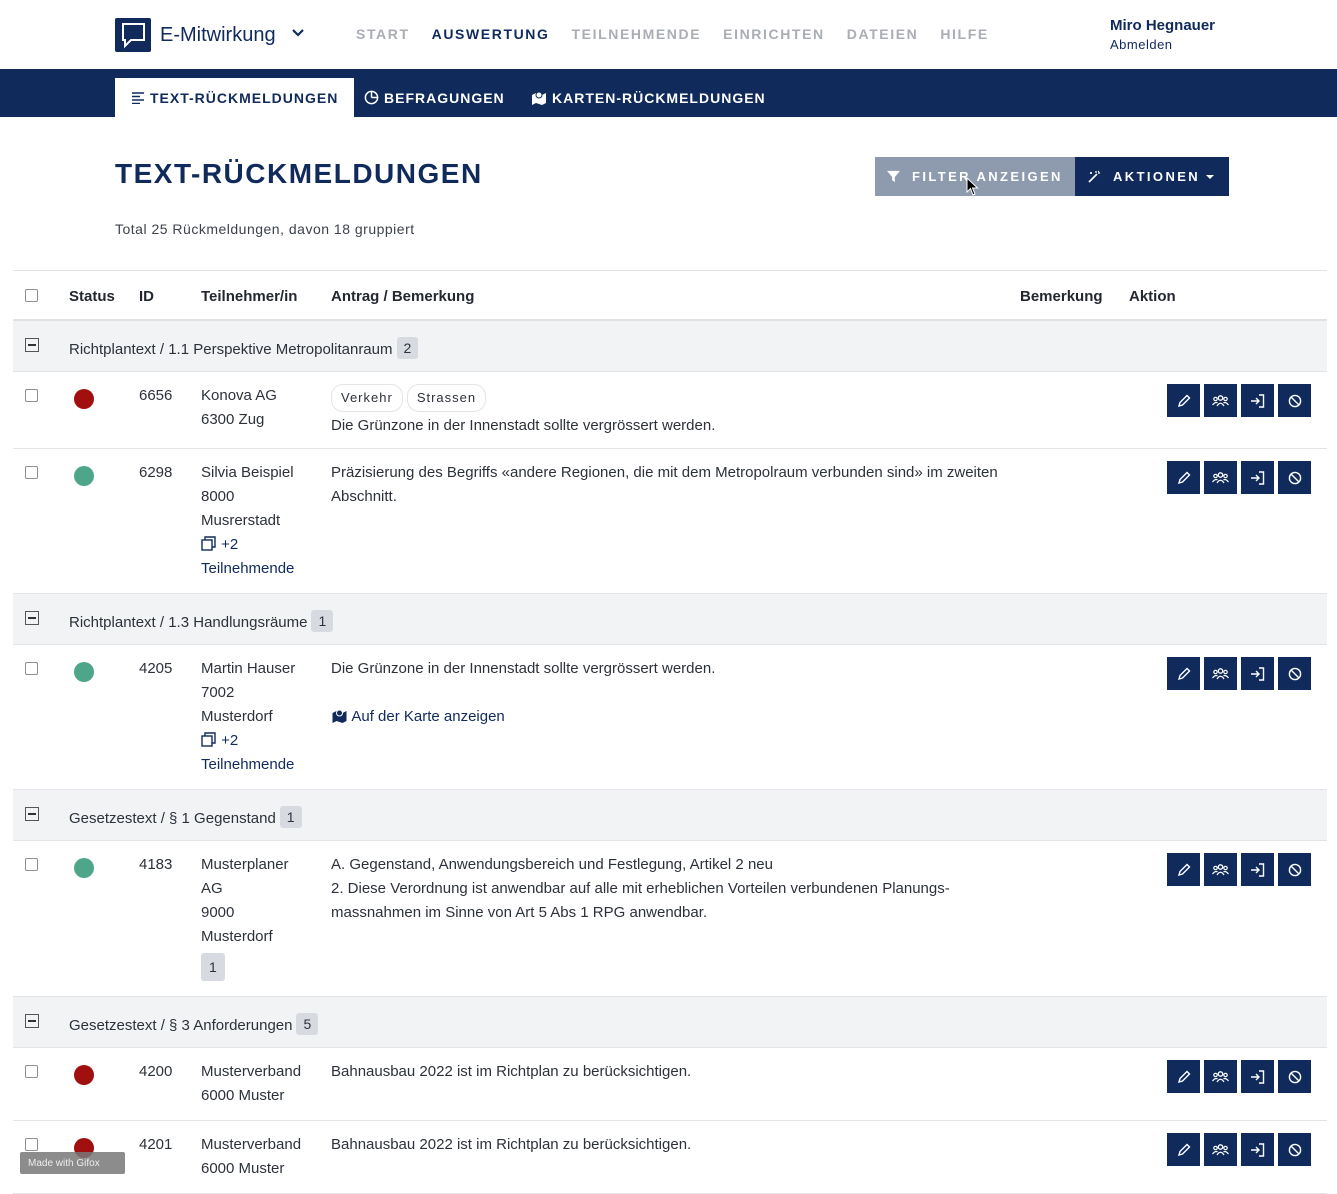 The image size is (1337, 1194). I want to click on row-id: 4205, so click(156, 668).